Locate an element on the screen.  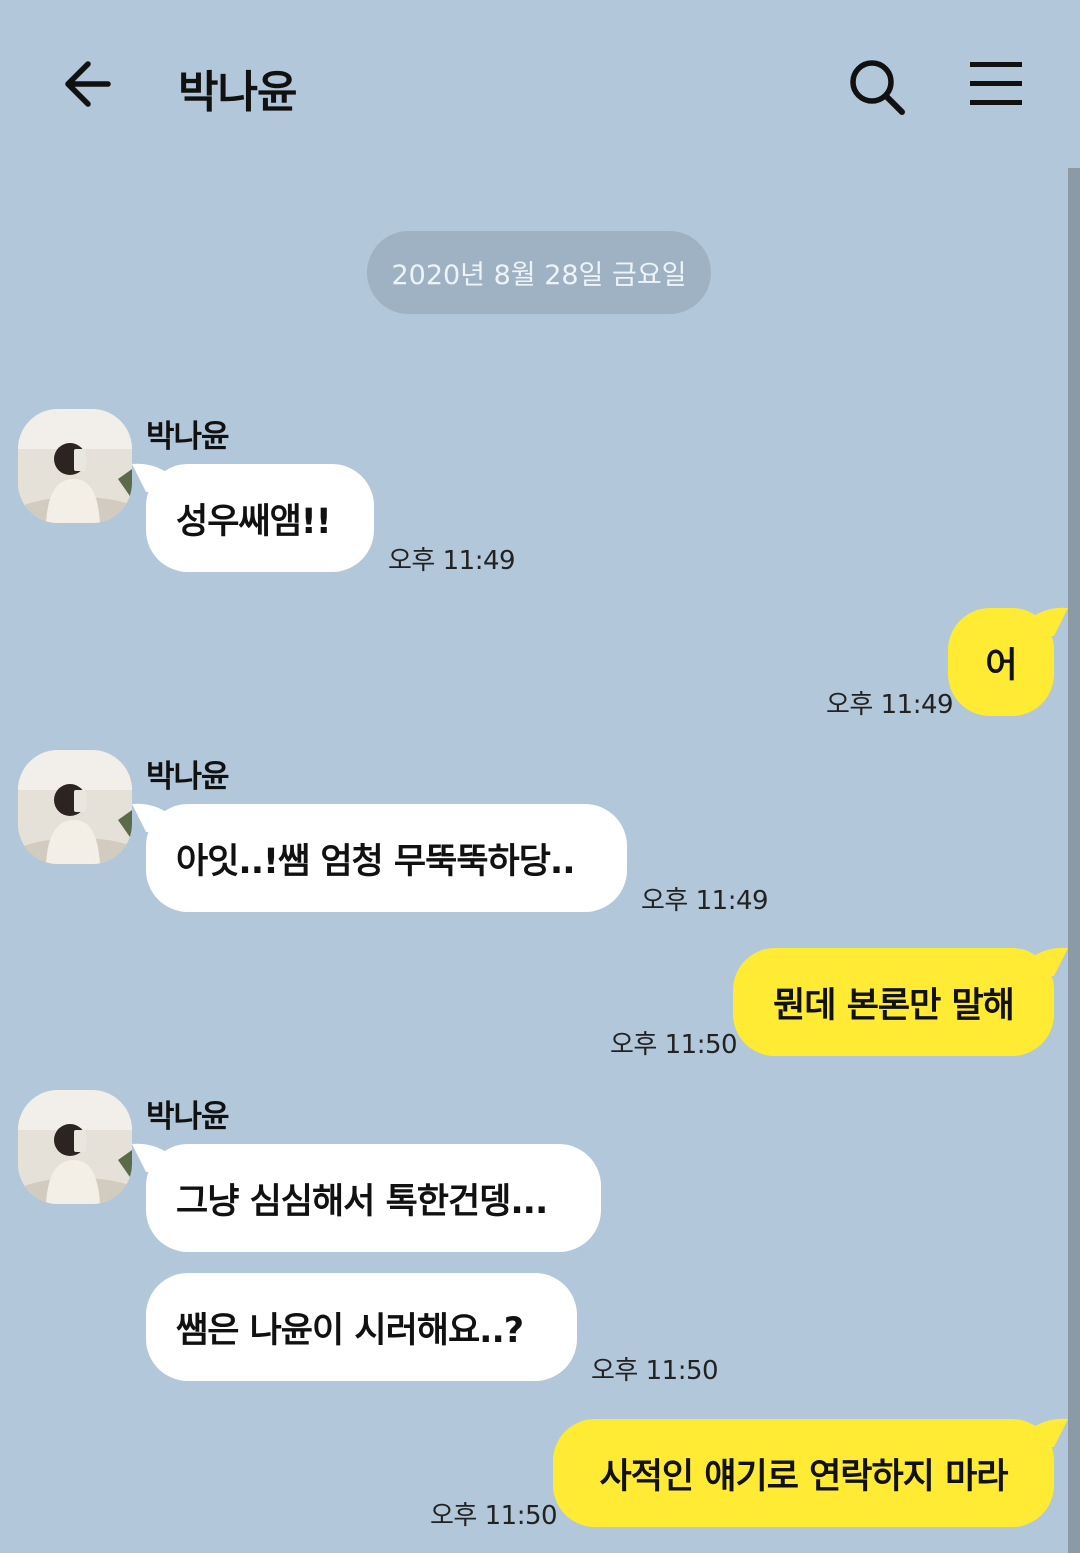
chat-header: 박나윤 is located at coordinates (540, 85).